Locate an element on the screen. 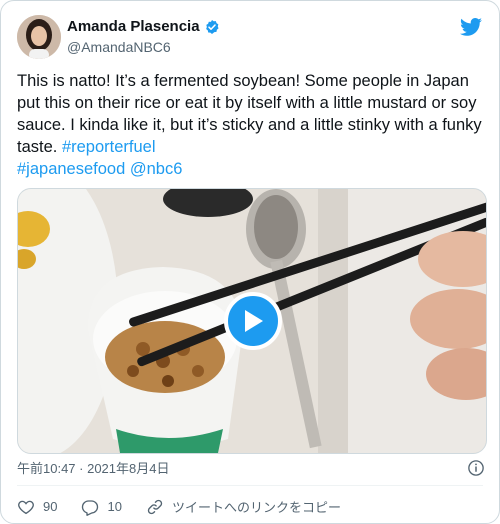  copy-link-button: ツイートへのリンクをコピー is located at coordinates (243, 506).